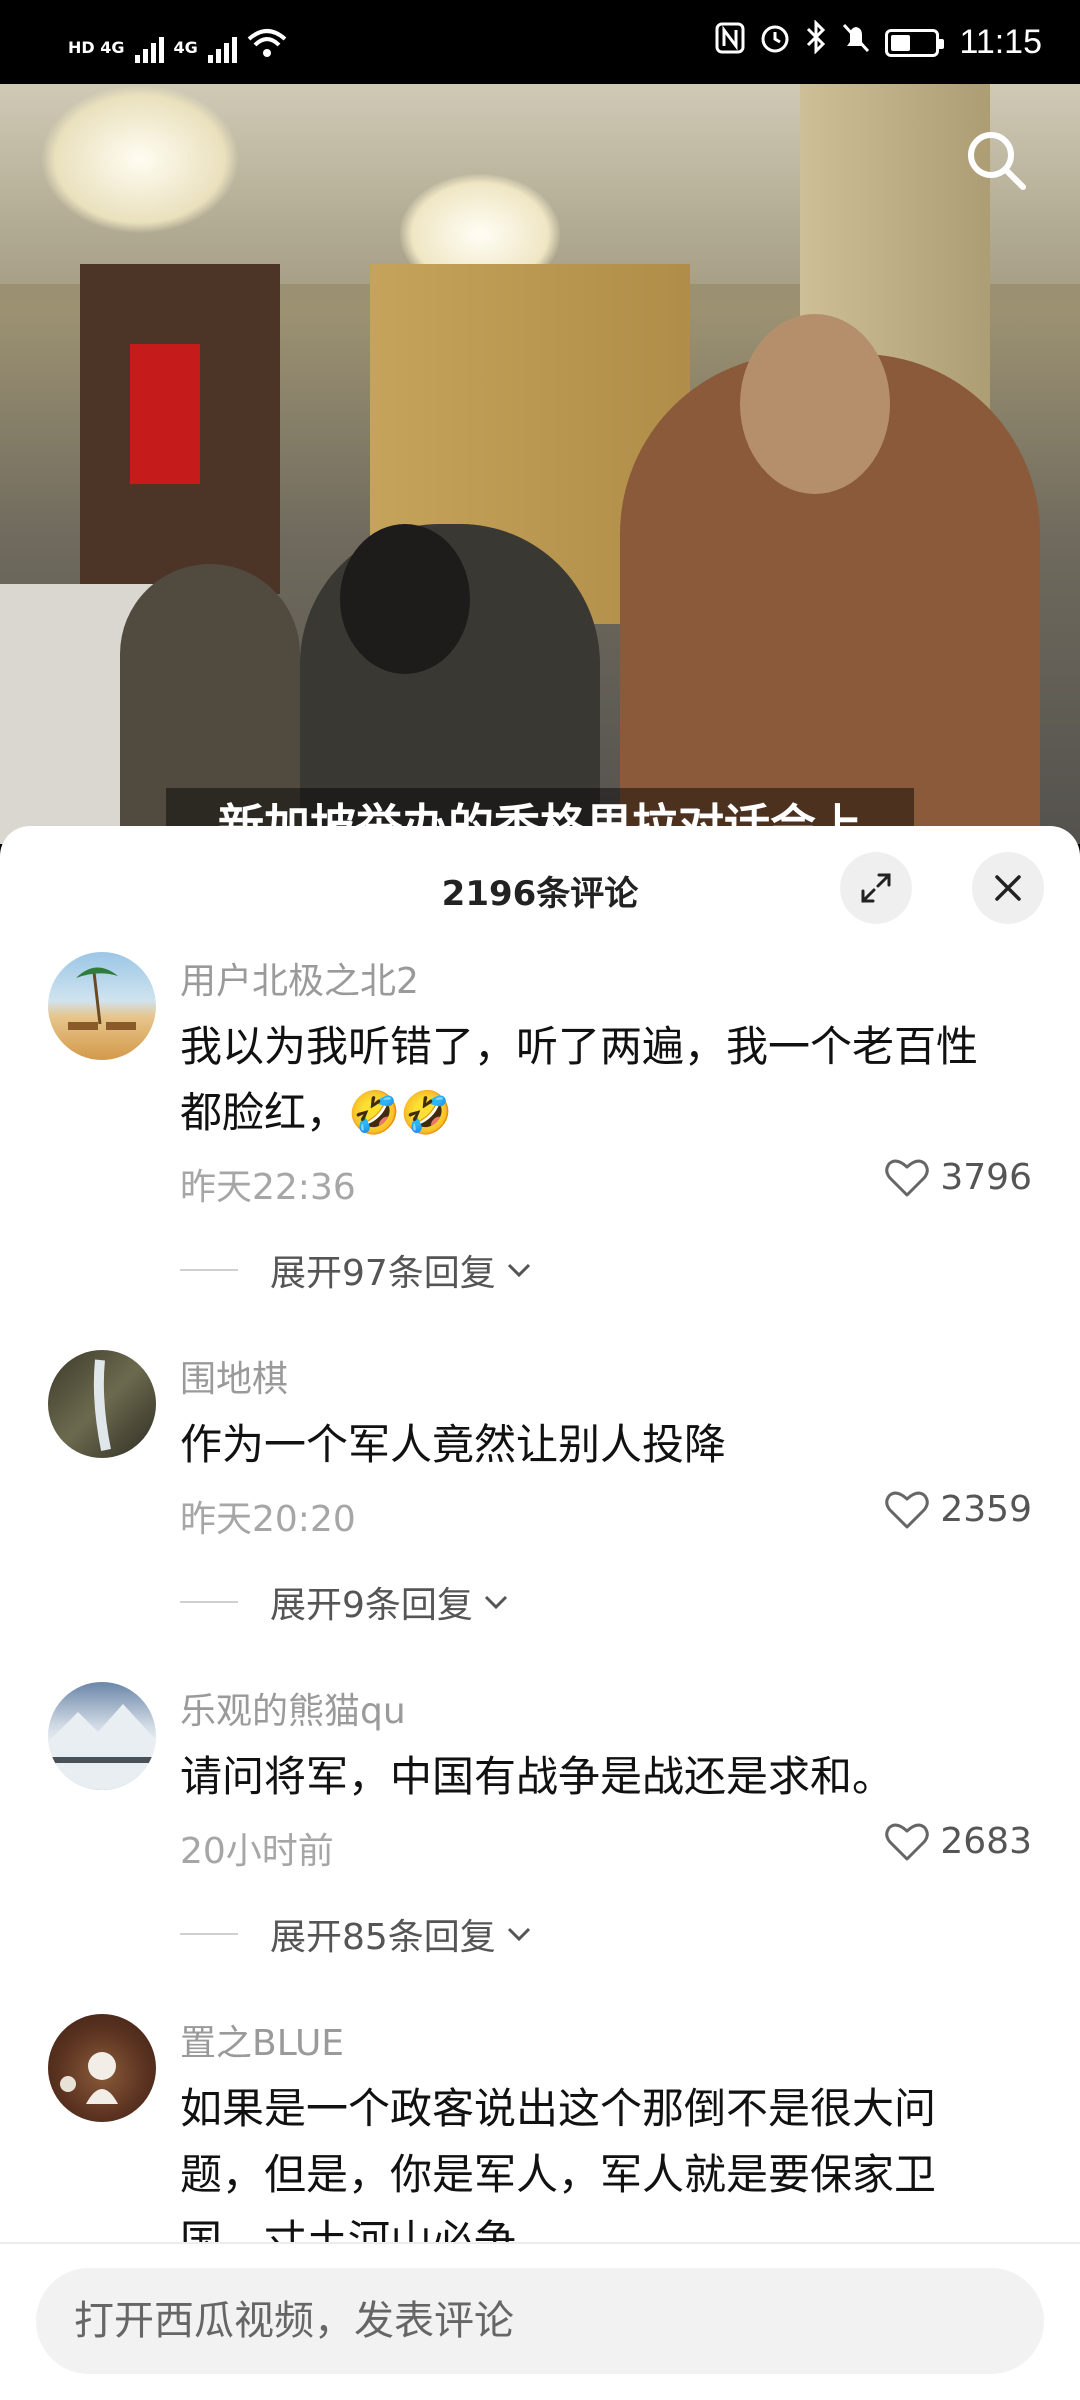  I want to click on network-status: HD 4G 4G, so click(177, 48).